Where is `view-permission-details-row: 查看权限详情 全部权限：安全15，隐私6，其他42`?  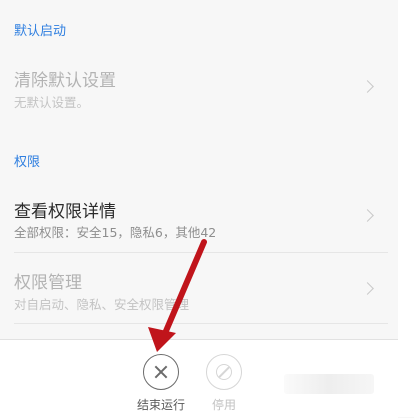 view-permission-details-row: 查看权限详情 全部权限：安全15，隐私6，其他42 is located at coordinates (199, 220).